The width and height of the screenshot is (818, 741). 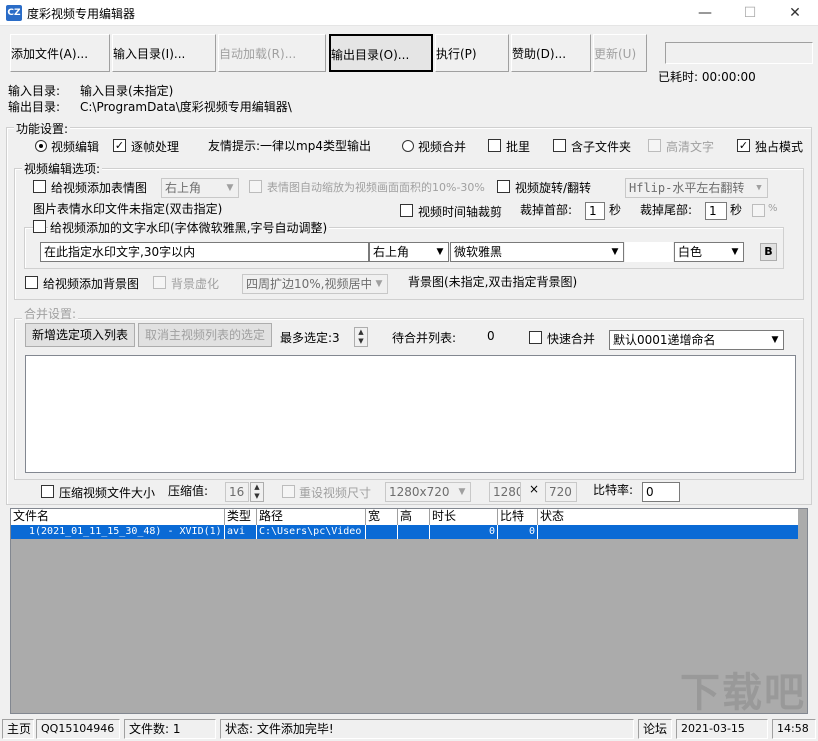 I want to click on times-sign: ×, so click(x=534, y=489).